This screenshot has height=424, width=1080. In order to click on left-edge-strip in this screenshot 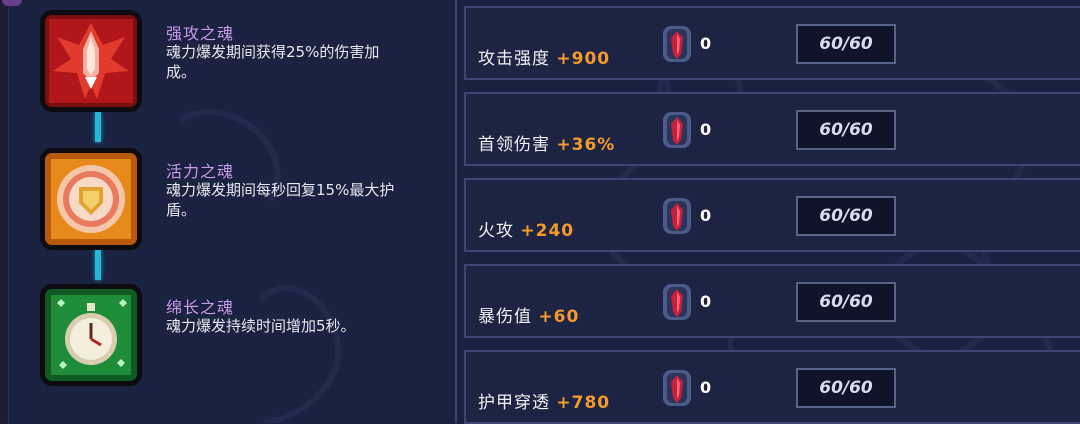, I will do `click(4, 211)`.